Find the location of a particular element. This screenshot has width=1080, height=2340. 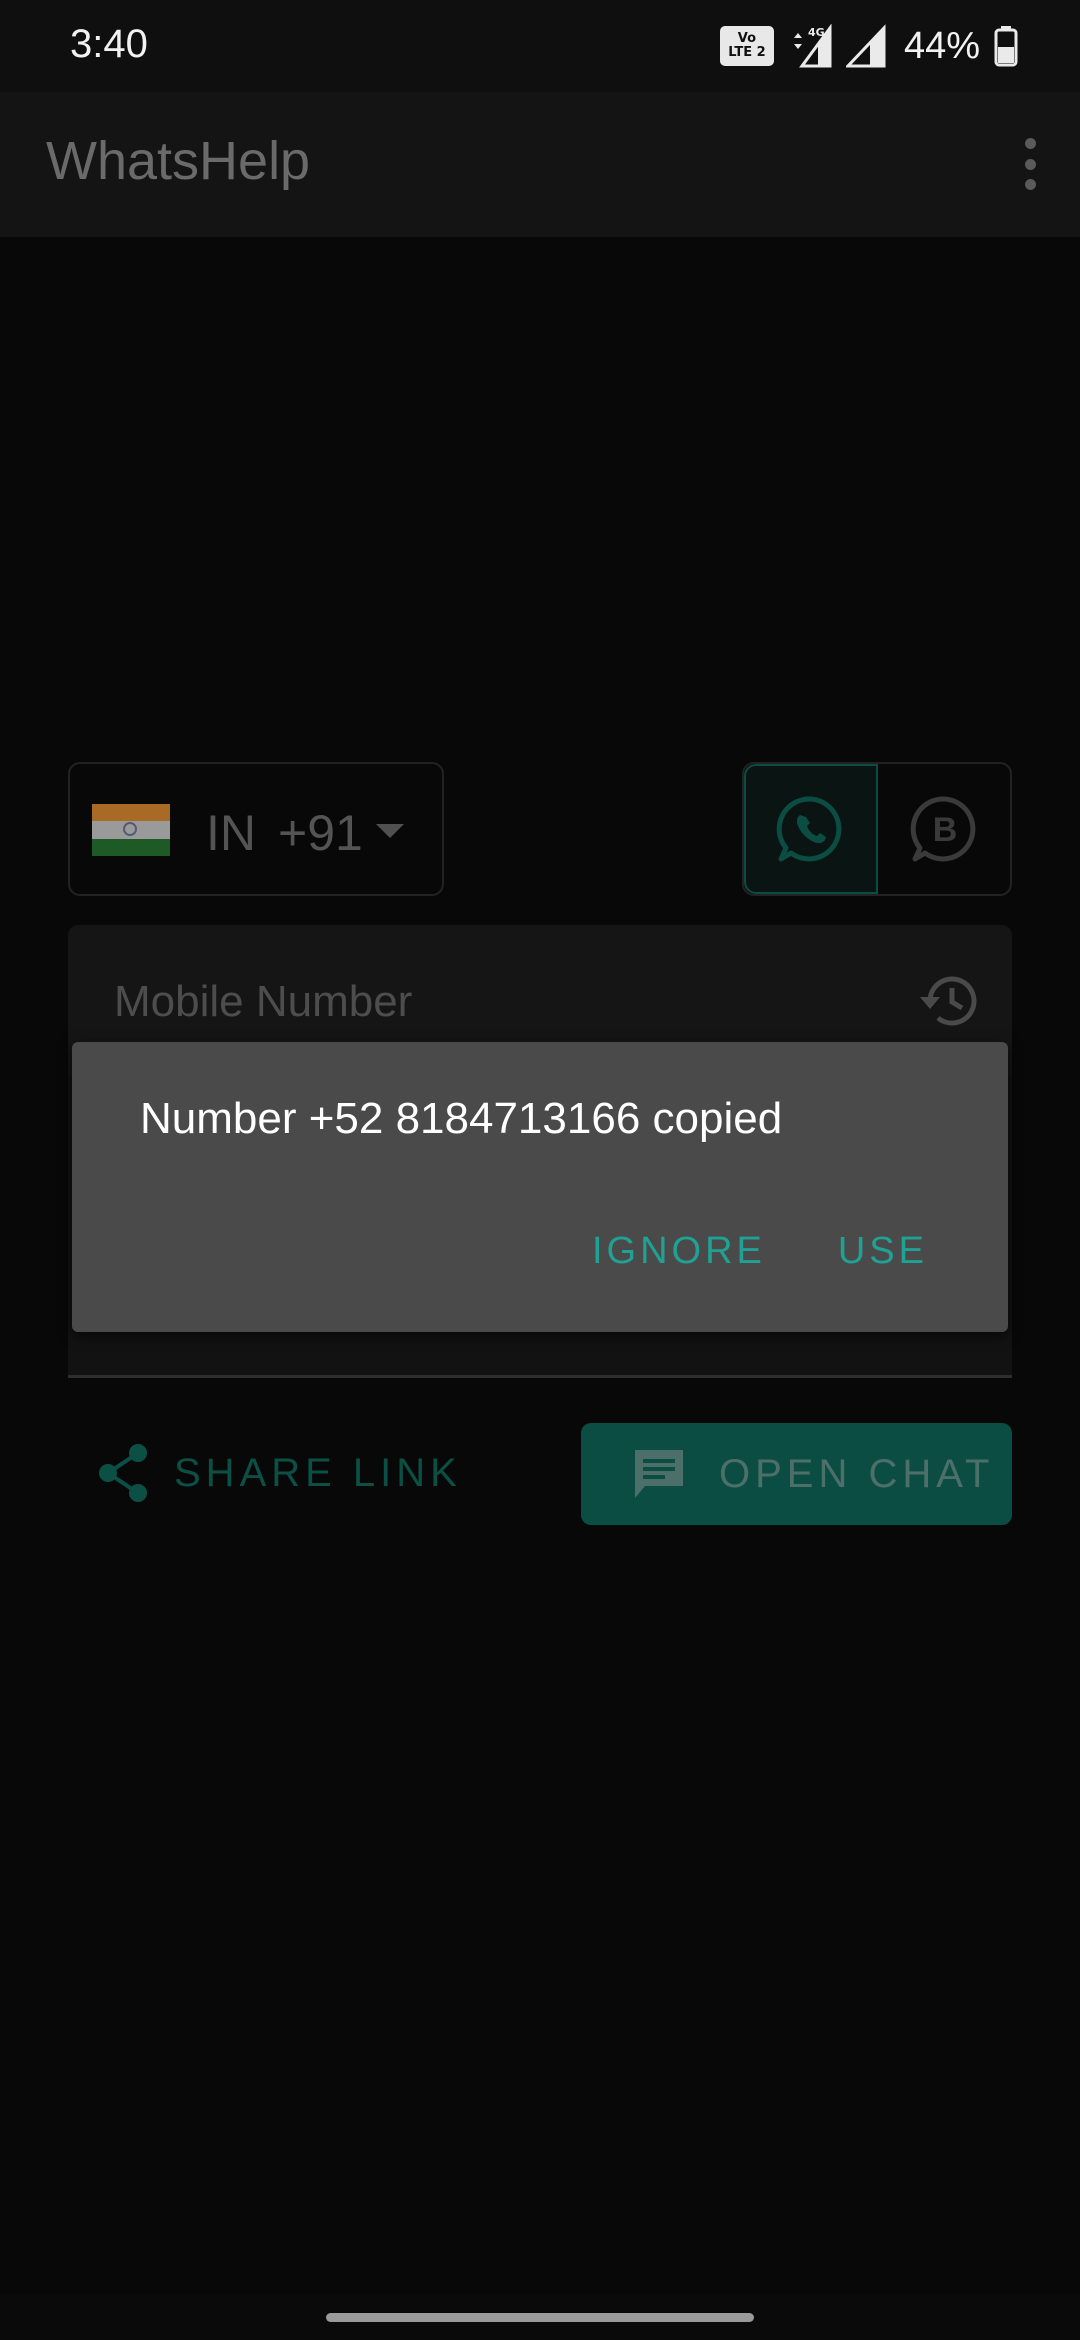

country-dial-code: +91 is located at coordinates (320, 833).